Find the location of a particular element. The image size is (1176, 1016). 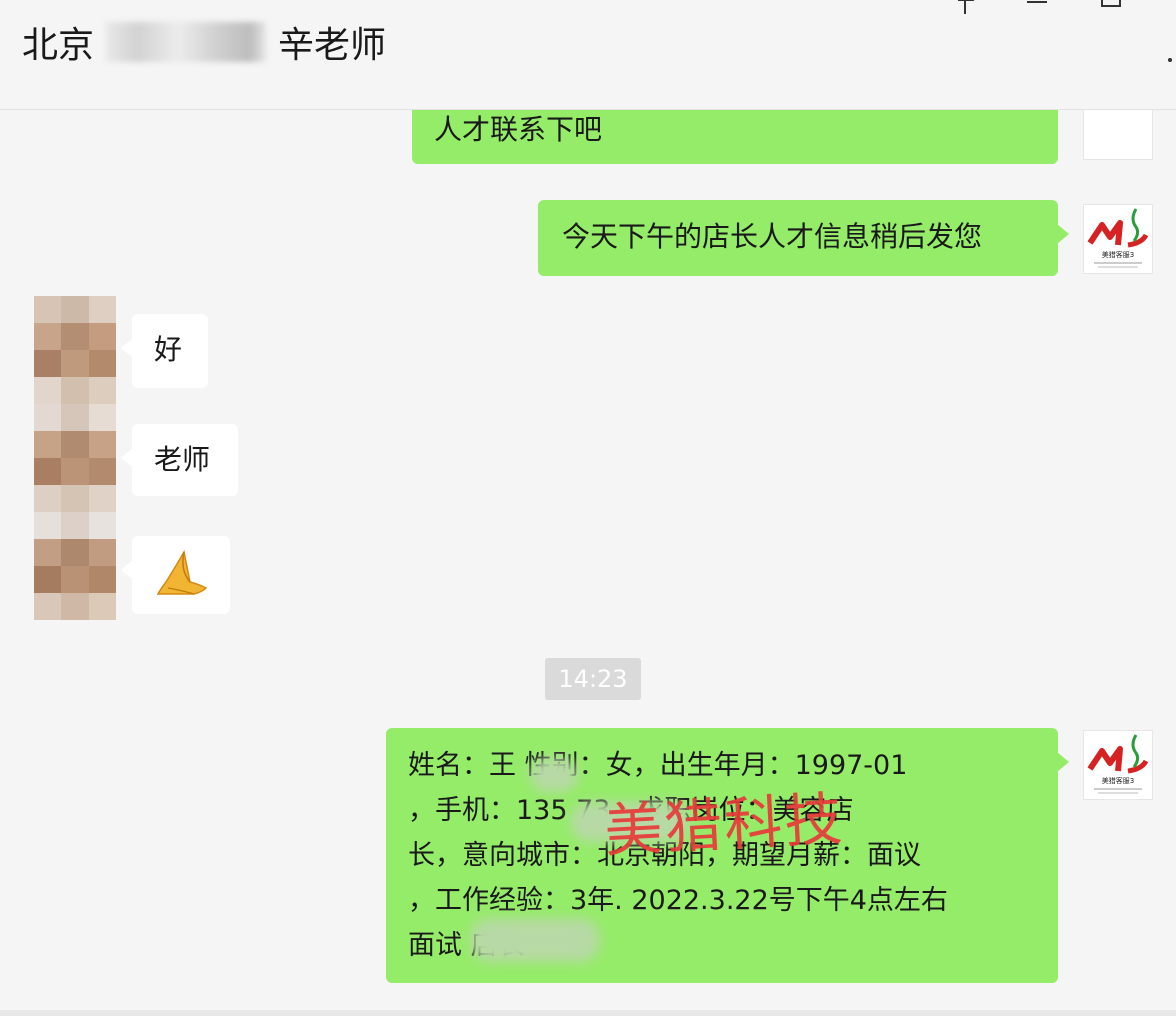

bottom-divider is located at coordinates (588, 1013).